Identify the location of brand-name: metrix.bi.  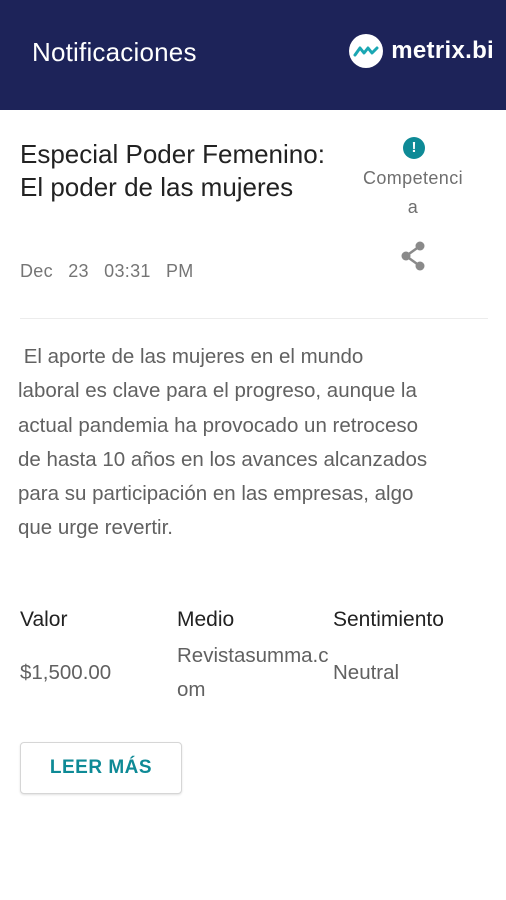
(442, 50).